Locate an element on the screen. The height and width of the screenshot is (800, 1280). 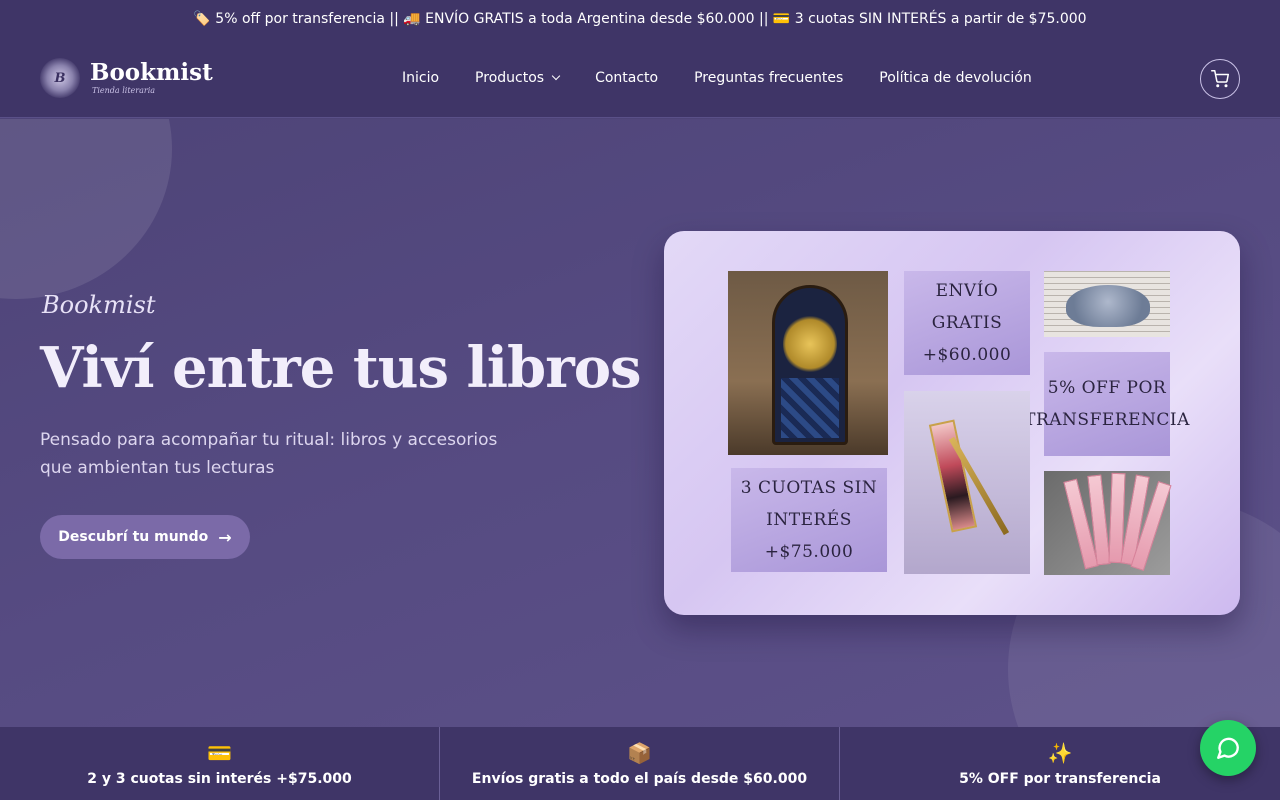
nav-item-politica-devolucion: Política de devolución is located at coordinates (955, 78).